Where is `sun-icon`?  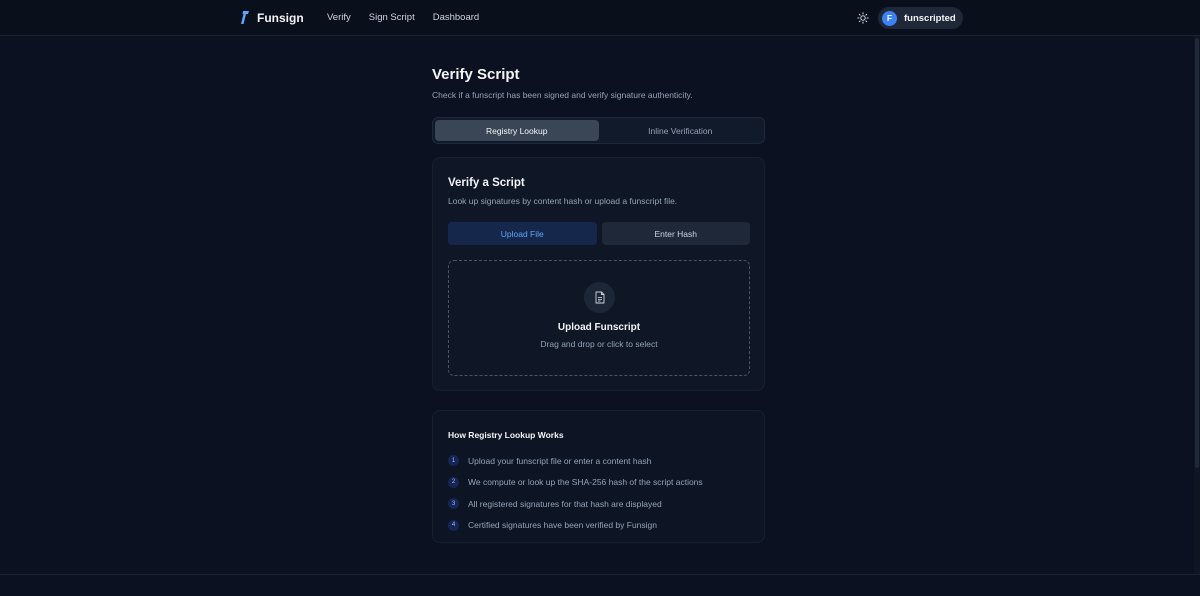
sun-icon is located at coordinates (863, 18).